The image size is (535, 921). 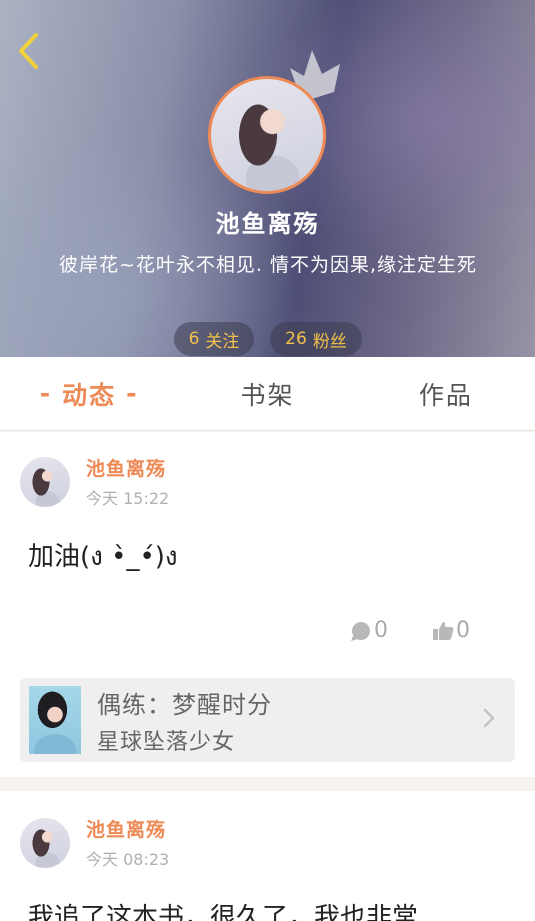 I want to click on book-cover-image, so click(x=55, y=720).